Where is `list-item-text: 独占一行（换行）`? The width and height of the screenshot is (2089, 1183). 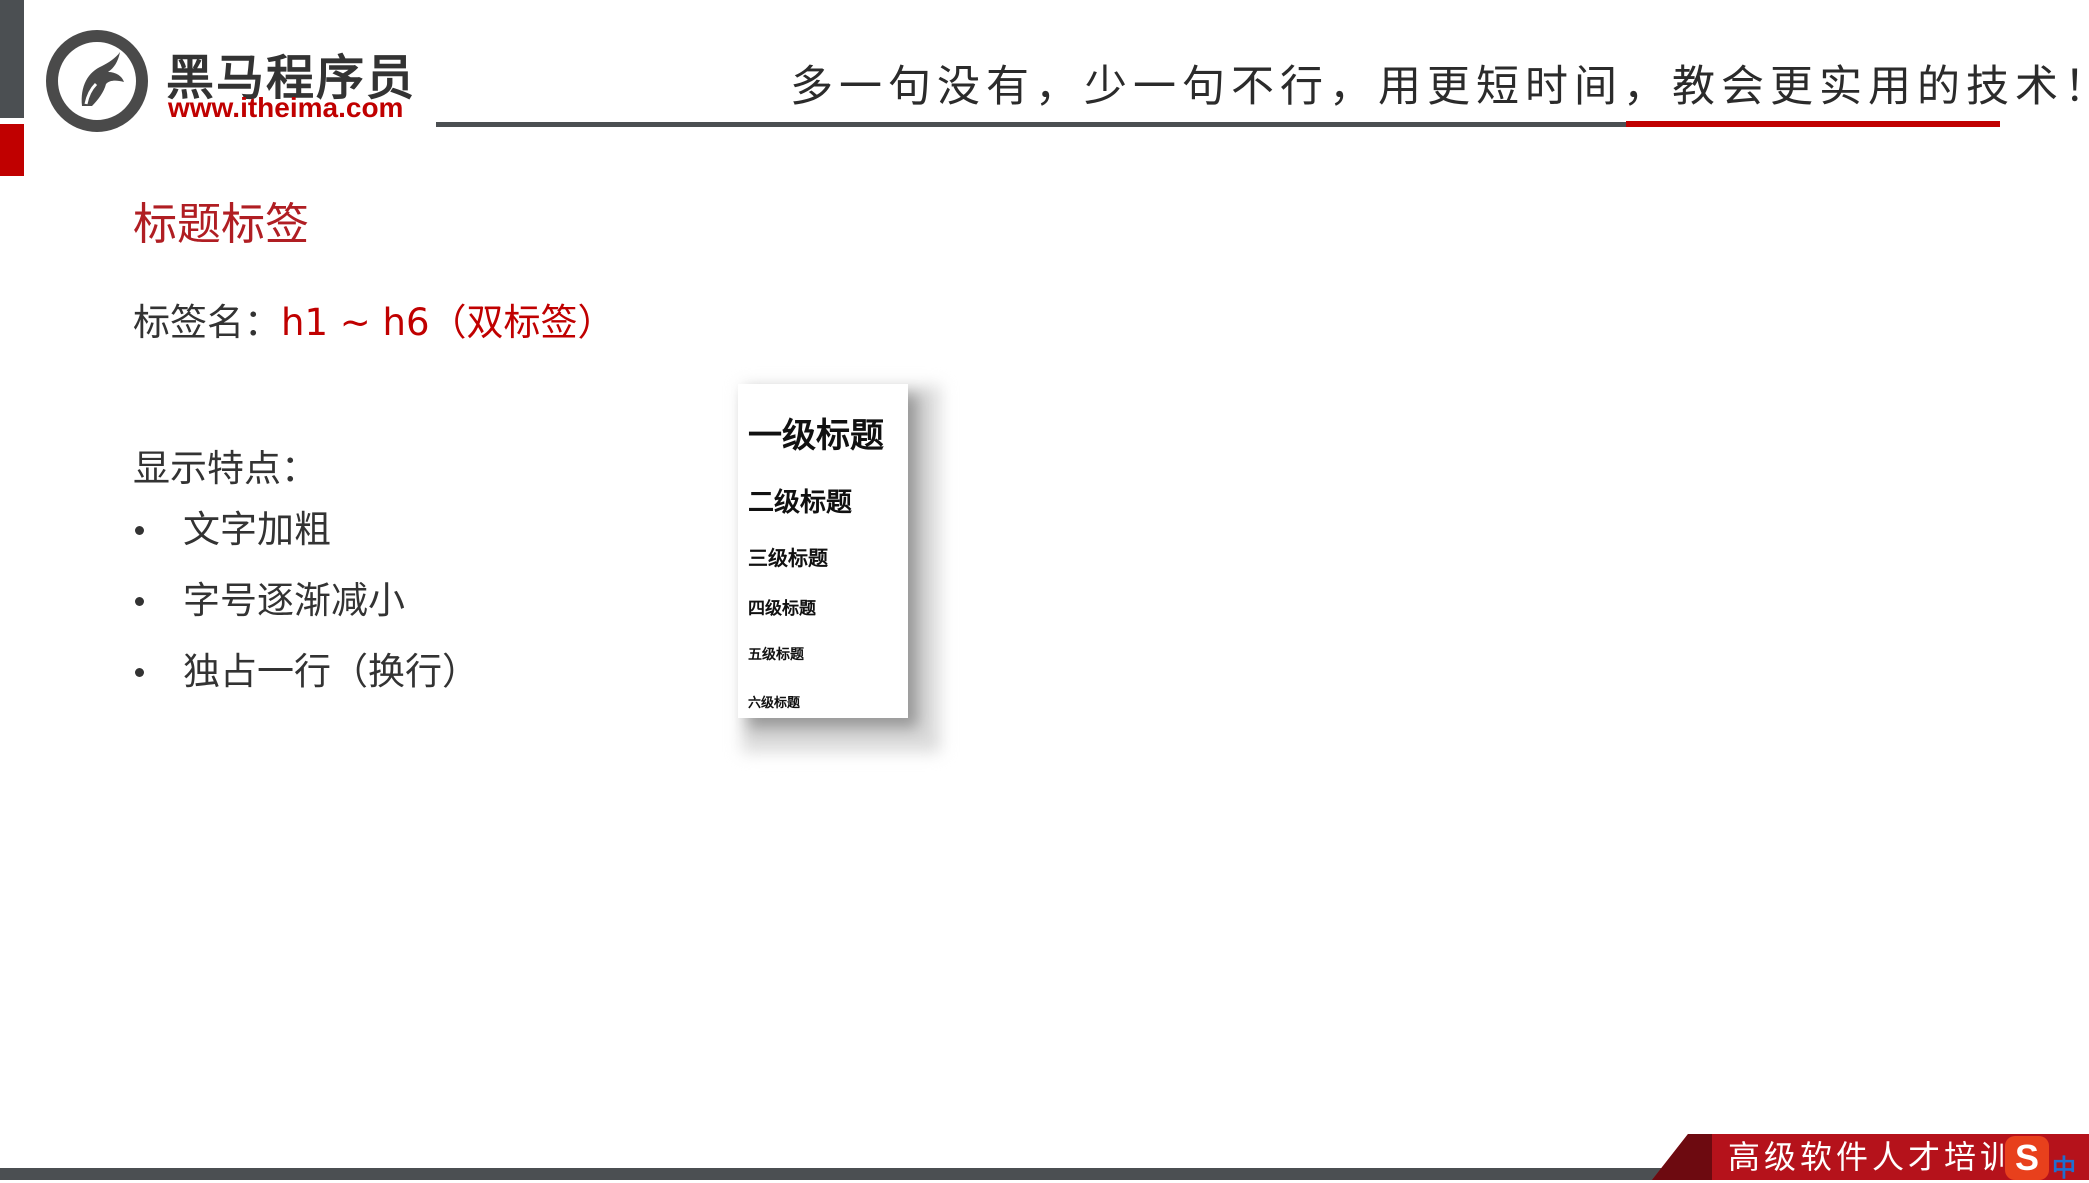 list-item-text: 独占一行（换行） is located at coordinates (331, 671).